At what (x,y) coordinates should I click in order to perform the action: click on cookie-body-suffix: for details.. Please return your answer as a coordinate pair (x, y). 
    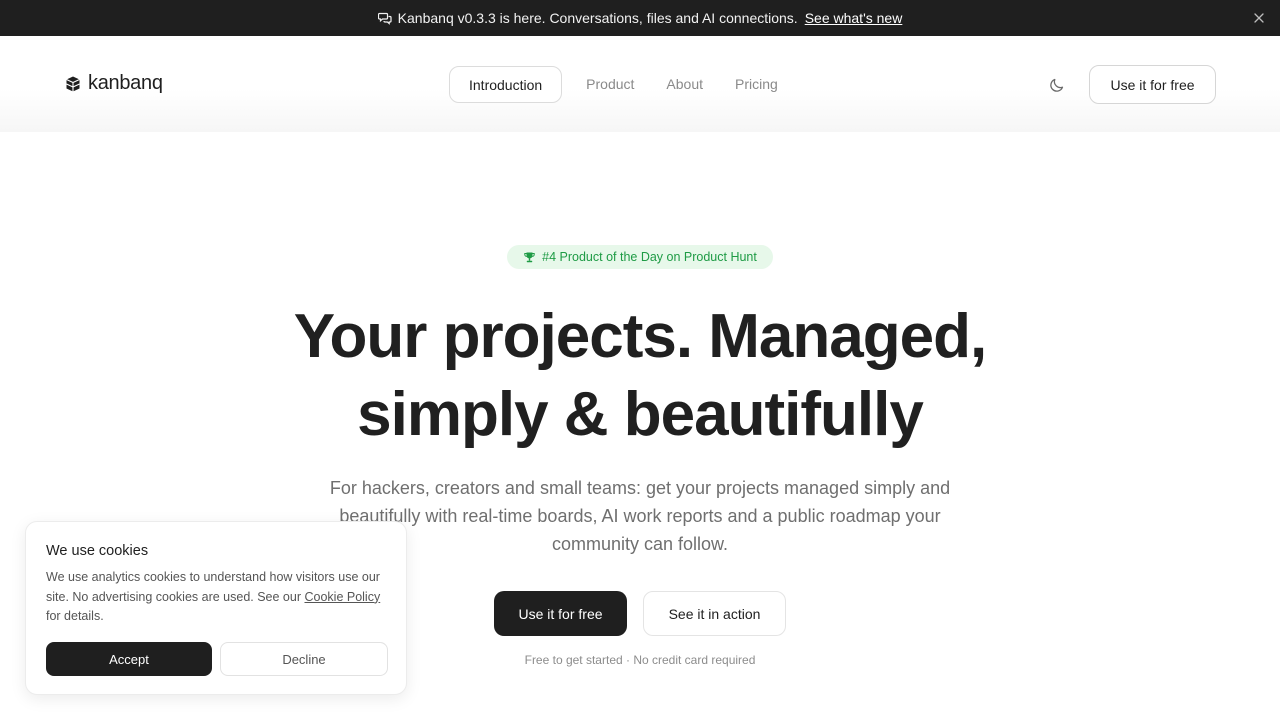
    Looking at the image, I should click on (75, 616).